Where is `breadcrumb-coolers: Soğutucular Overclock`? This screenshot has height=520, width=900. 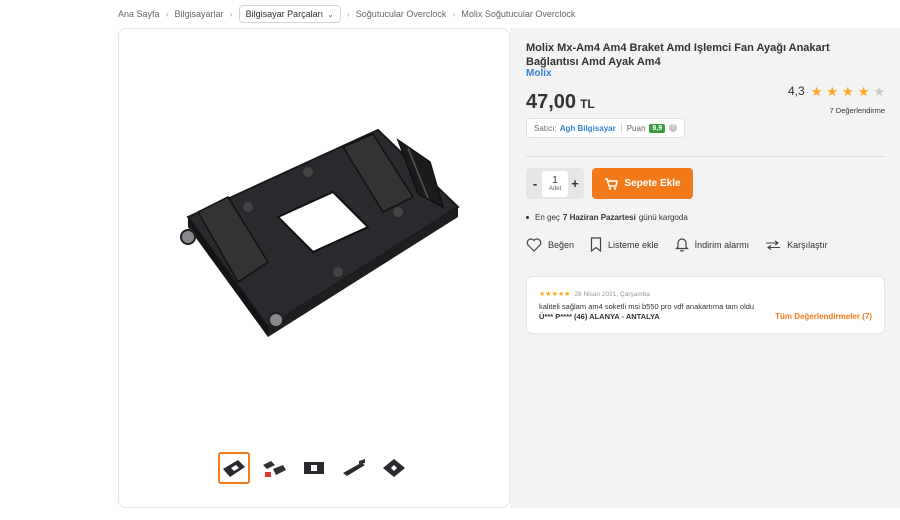 breadcrumb-coolers: Soğutucular Overclock is located at coordinates (401, 14).